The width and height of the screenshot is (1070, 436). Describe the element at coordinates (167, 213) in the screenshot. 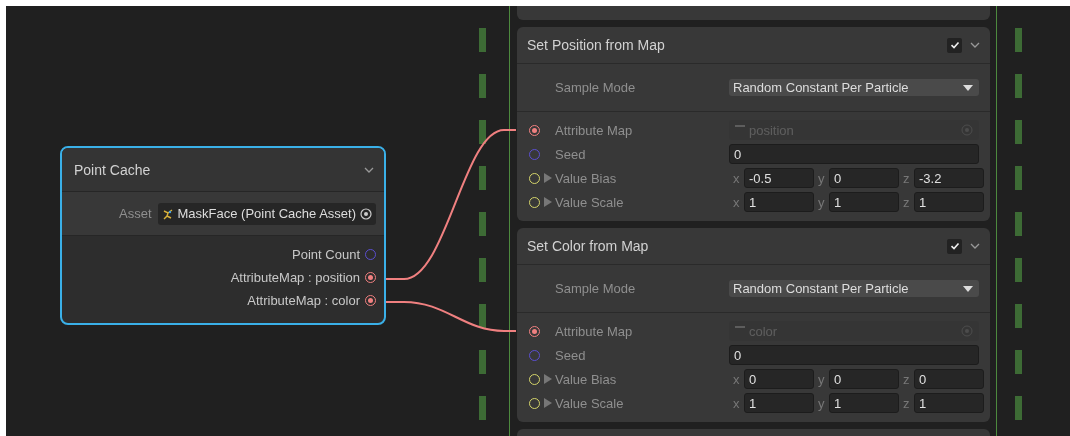

I see `asset-icon` at that location.